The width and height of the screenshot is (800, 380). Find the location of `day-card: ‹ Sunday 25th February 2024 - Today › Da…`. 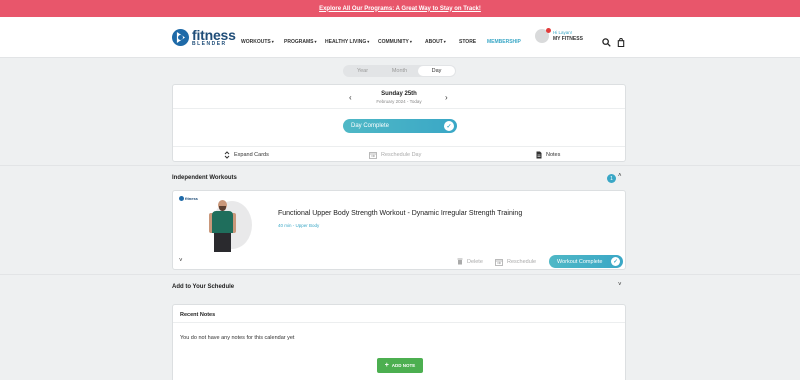

day-card: ‹ Sunday 25th February 2024 - Today › Da… is located at coordinates (399, 123).